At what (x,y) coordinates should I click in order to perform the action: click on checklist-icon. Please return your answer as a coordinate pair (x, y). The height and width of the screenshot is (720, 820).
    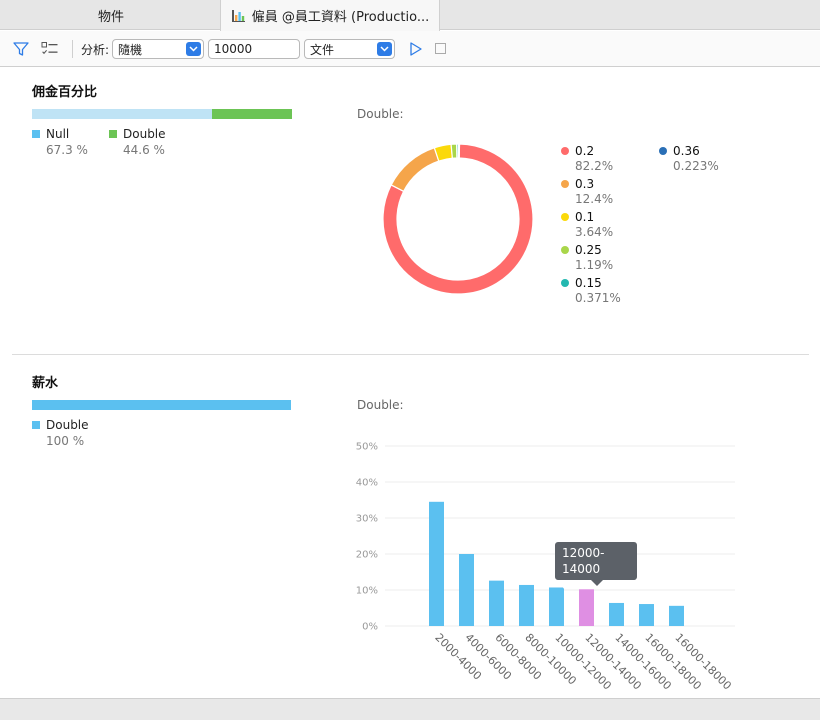
    Looking at the image, I should click on (50, 49).